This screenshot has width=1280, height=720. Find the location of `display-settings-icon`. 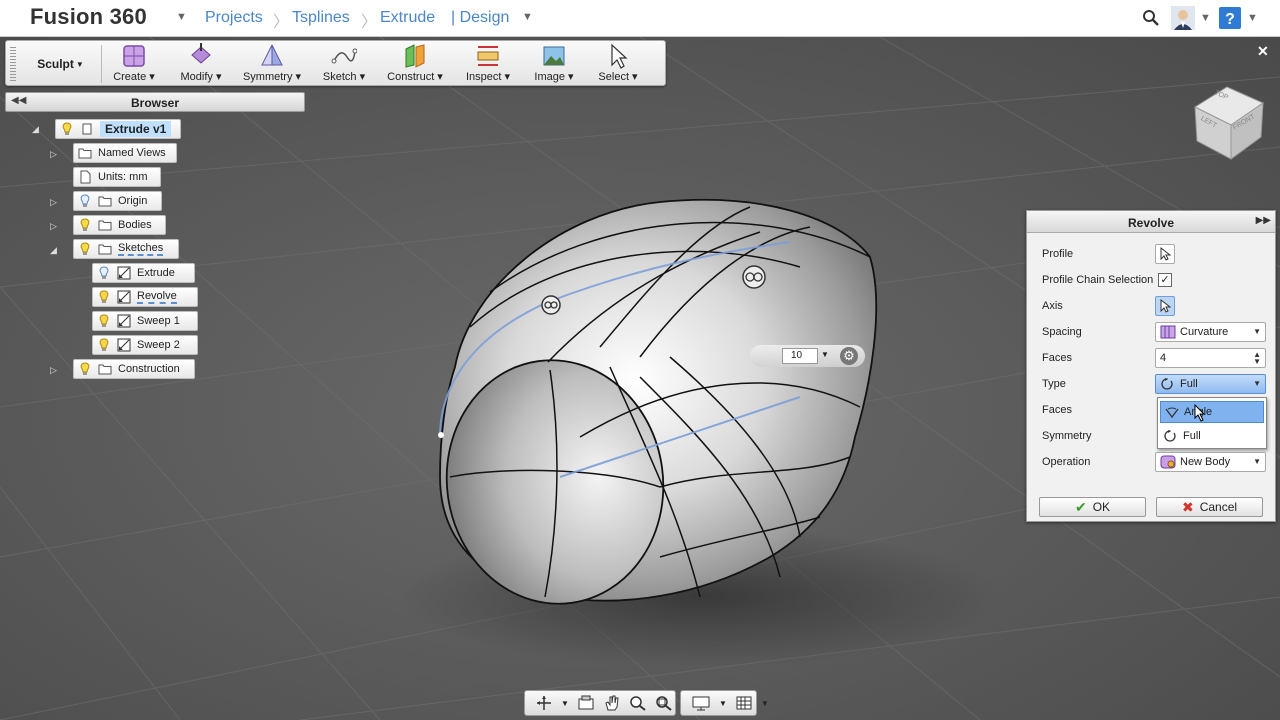

display-settings-icon is located at coordinates (701, 703).